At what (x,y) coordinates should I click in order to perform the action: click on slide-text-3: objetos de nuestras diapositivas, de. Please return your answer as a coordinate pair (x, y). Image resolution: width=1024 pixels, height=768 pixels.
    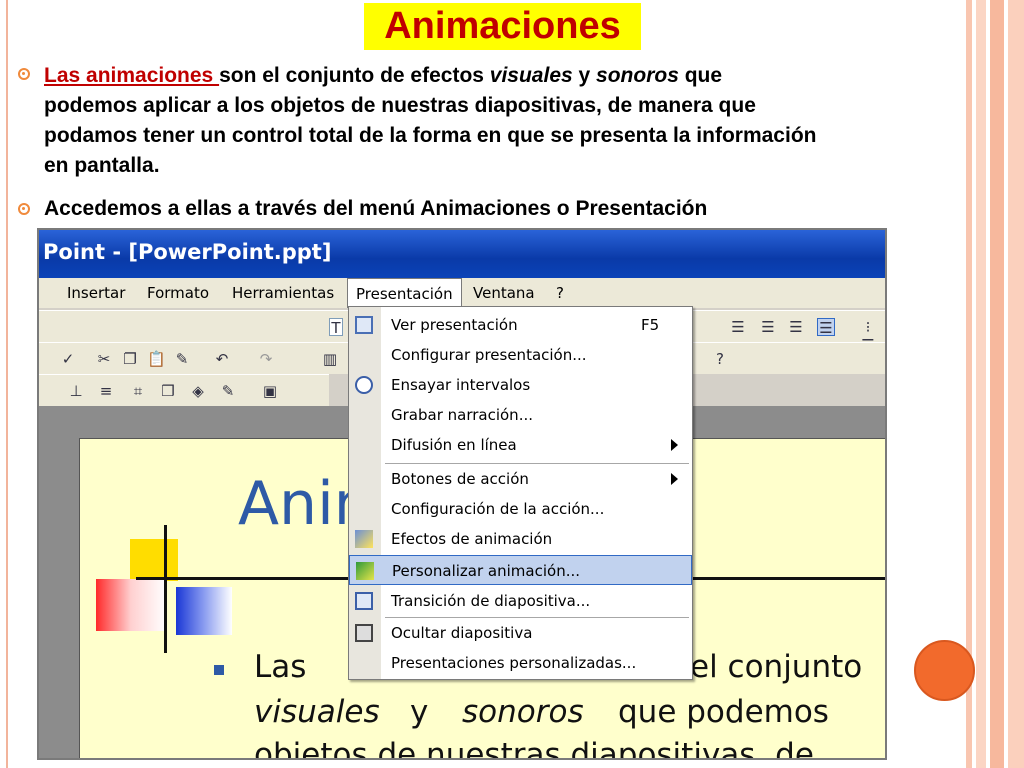
    Looking at the image, I should click on (534, 748).